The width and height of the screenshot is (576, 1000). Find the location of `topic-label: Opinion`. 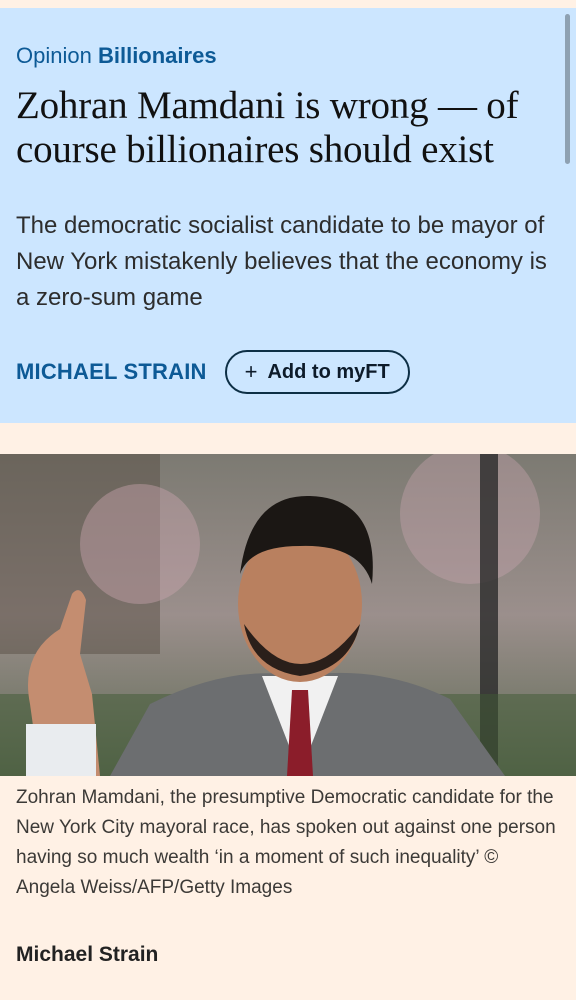

topic-label: Opinion is located at coordinates (54, 55).